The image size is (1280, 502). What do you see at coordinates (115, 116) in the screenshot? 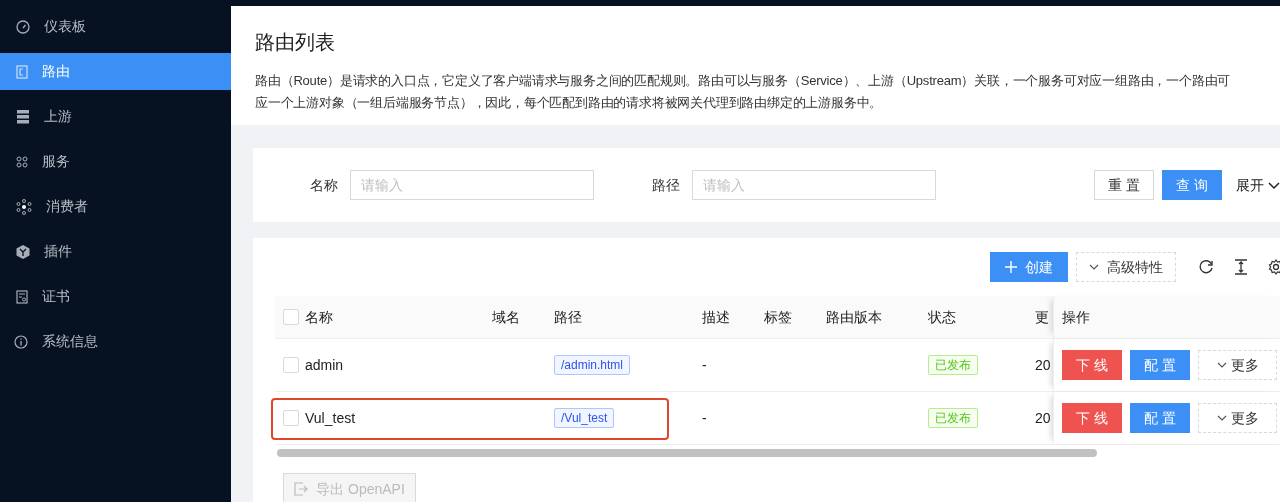
I see `sidebar-item: 上游` at bounding box center [115, 116].